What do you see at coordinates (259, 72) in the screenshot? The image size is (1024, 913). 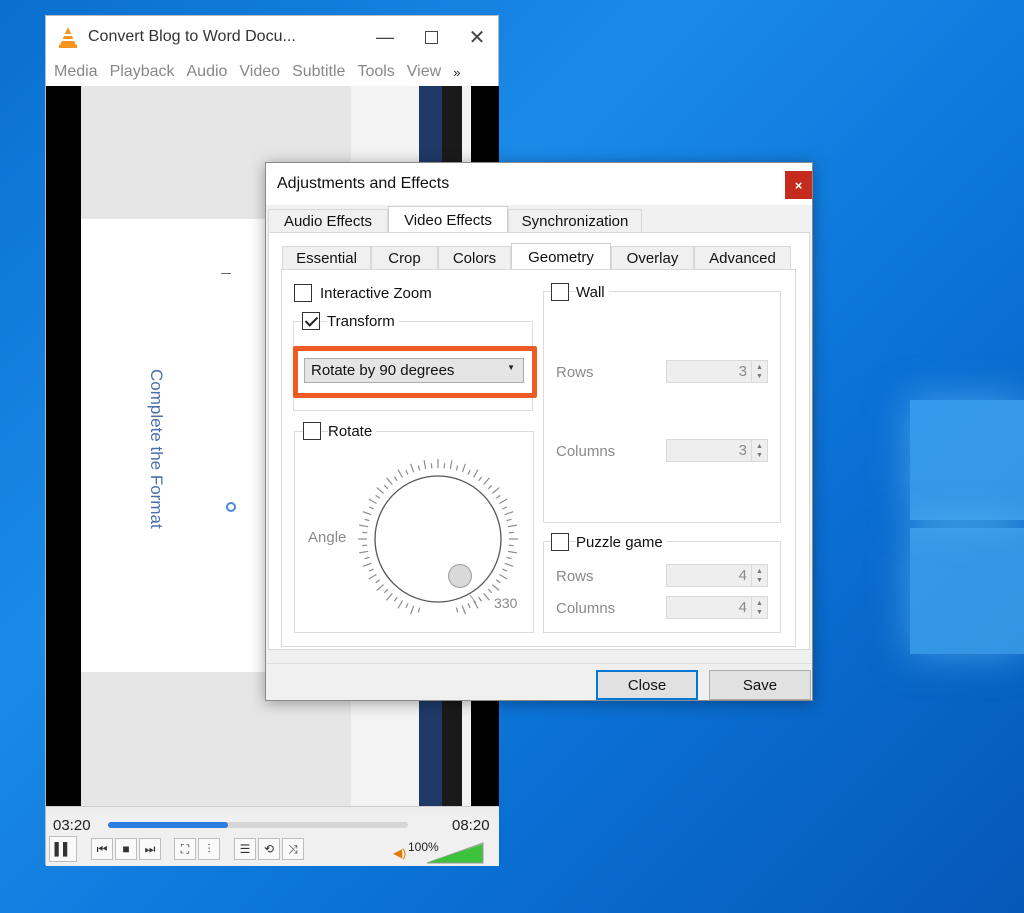 I see `menu-video: Video` at bounding box center [259, 72].